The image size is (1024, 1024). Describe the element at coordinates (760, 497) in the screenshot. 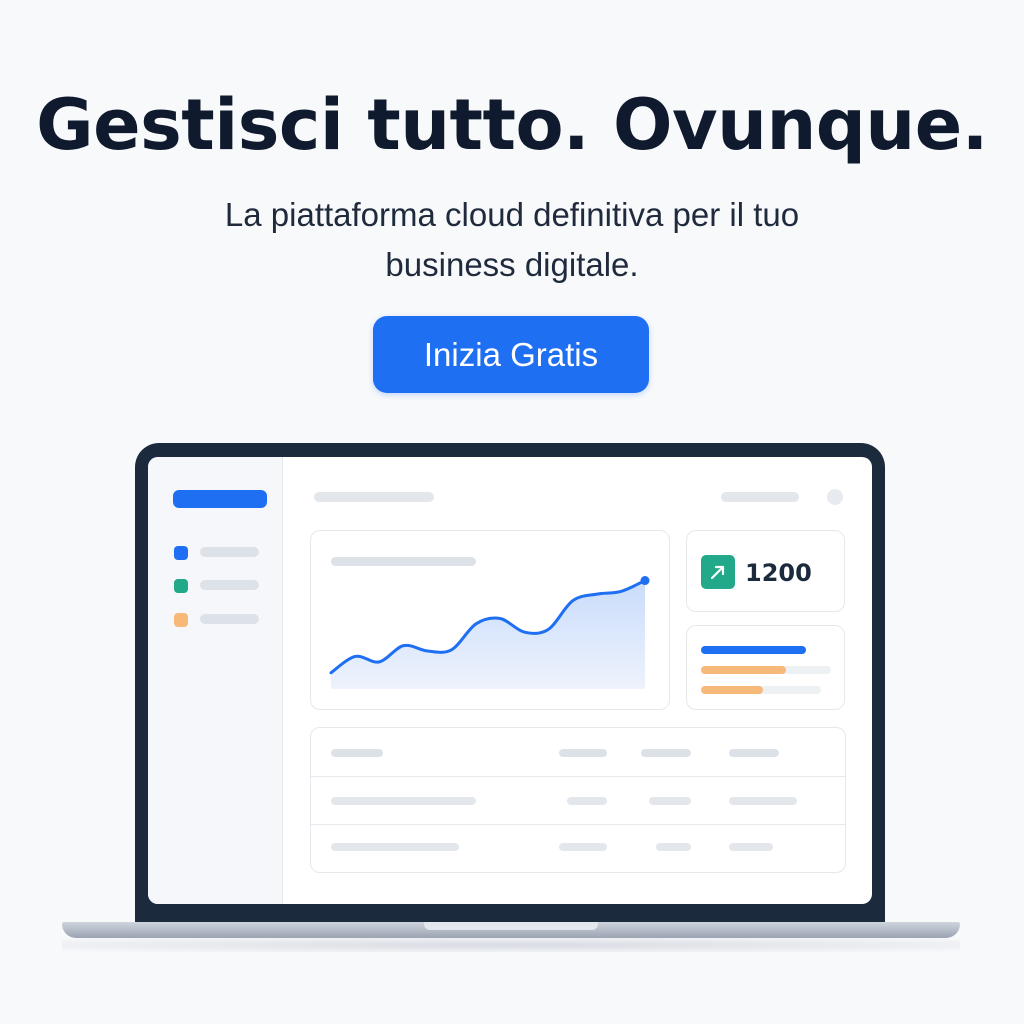

I see `header-search-placeholder` at that location.